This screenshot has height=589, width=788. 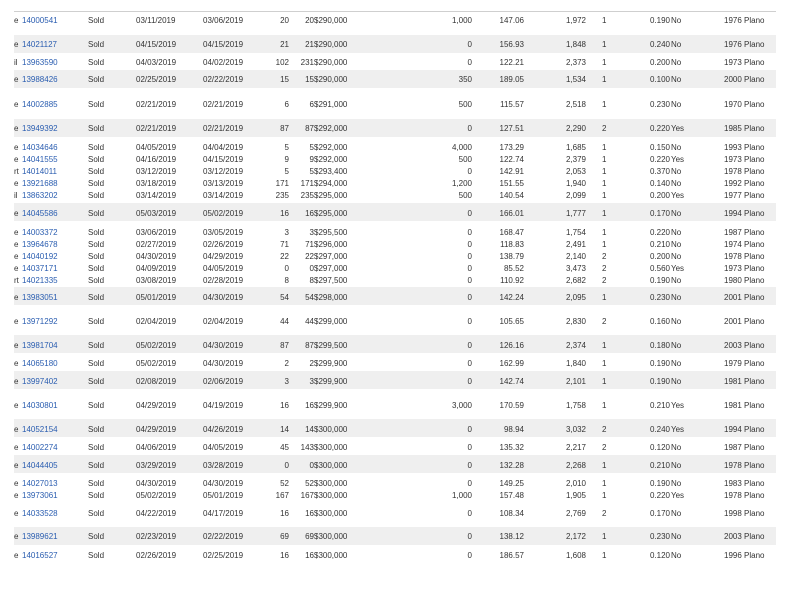 I want to click on mls-number-link: 13863202, so click(x=40, y=196).